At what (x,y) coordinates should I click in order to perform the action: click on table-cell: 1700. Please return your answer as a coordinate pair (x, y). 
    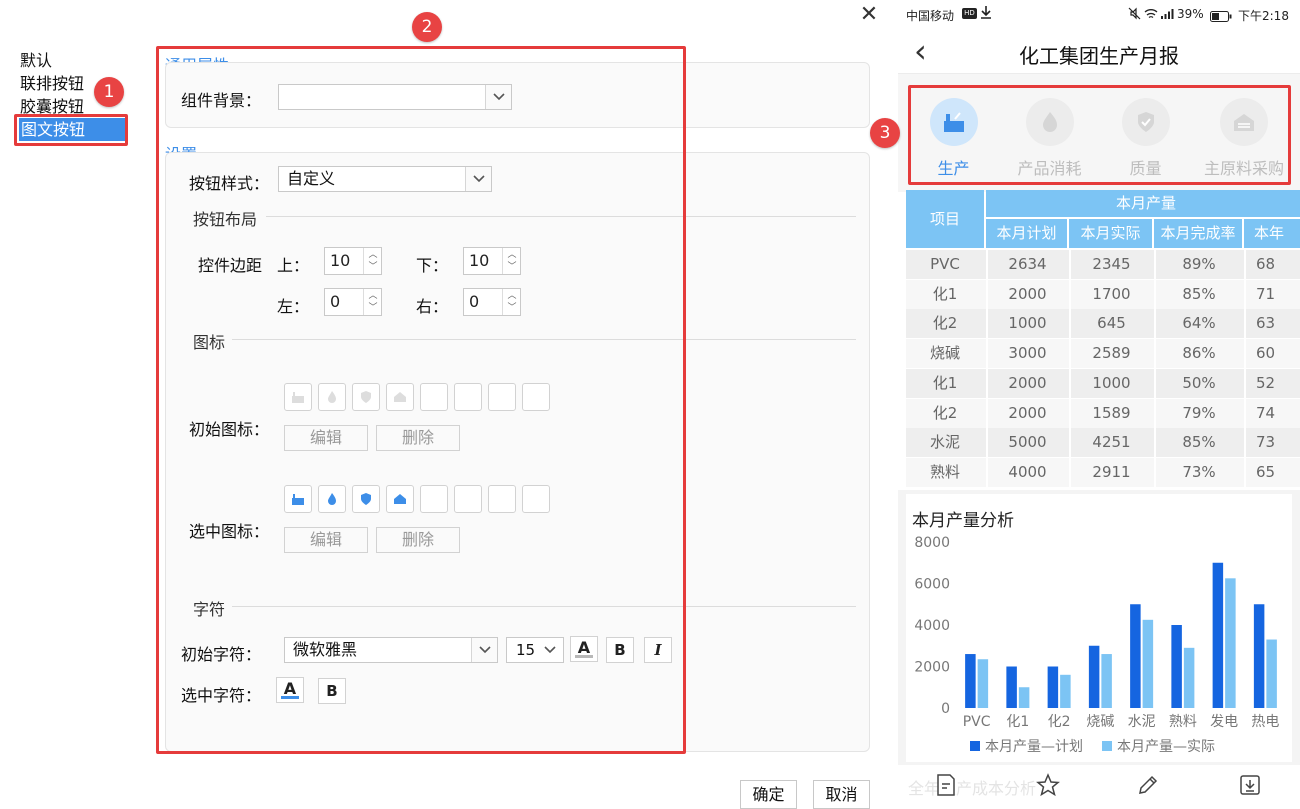
    Looking at the image, I should click on (1110, 294).